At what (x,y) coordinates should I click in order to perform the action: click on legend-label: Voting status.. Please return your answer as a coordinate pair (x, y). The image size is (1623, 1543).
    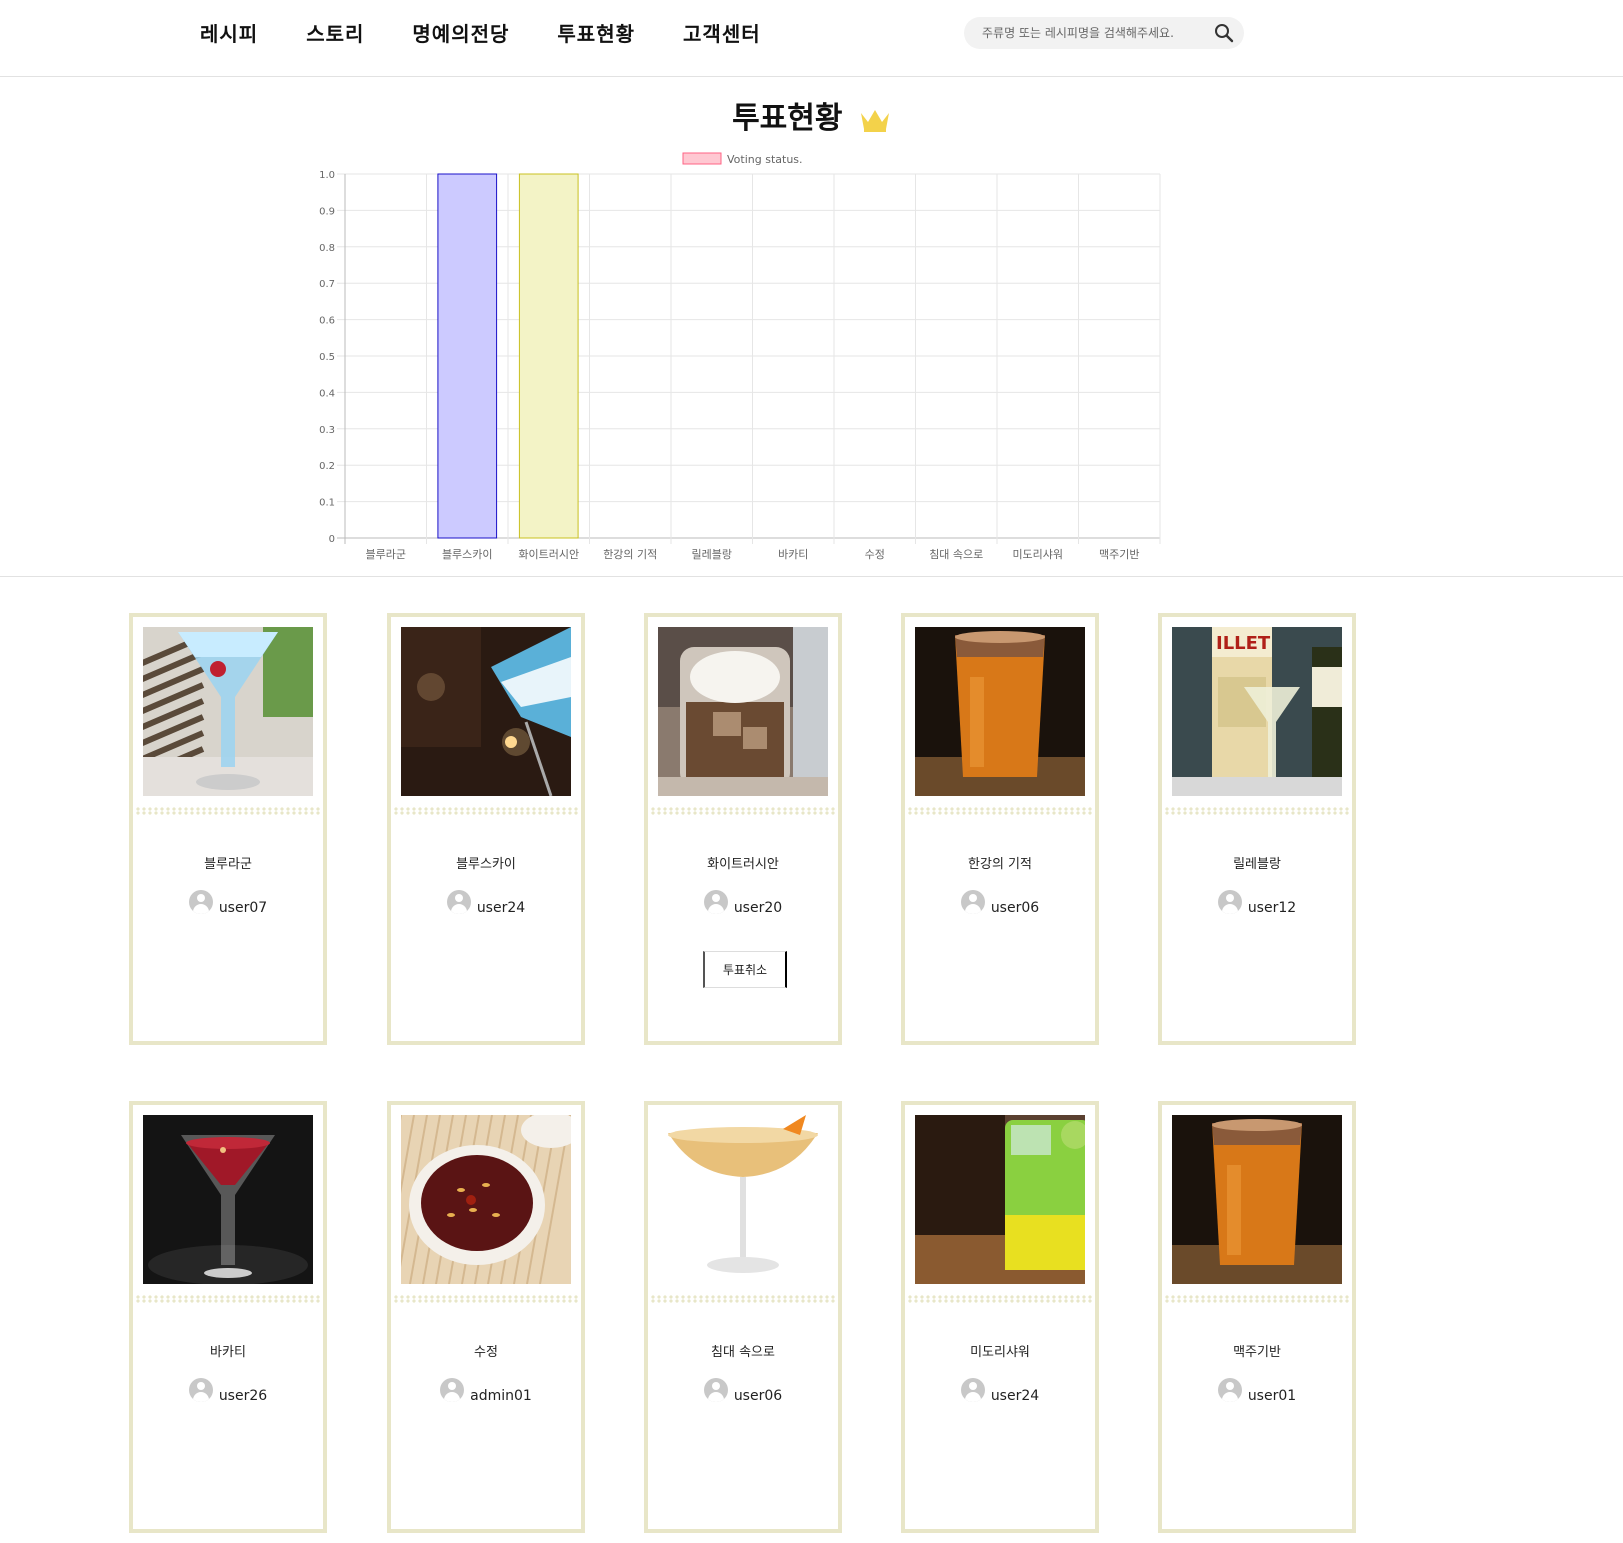
    Looking at the image, I should click on (765, 159).